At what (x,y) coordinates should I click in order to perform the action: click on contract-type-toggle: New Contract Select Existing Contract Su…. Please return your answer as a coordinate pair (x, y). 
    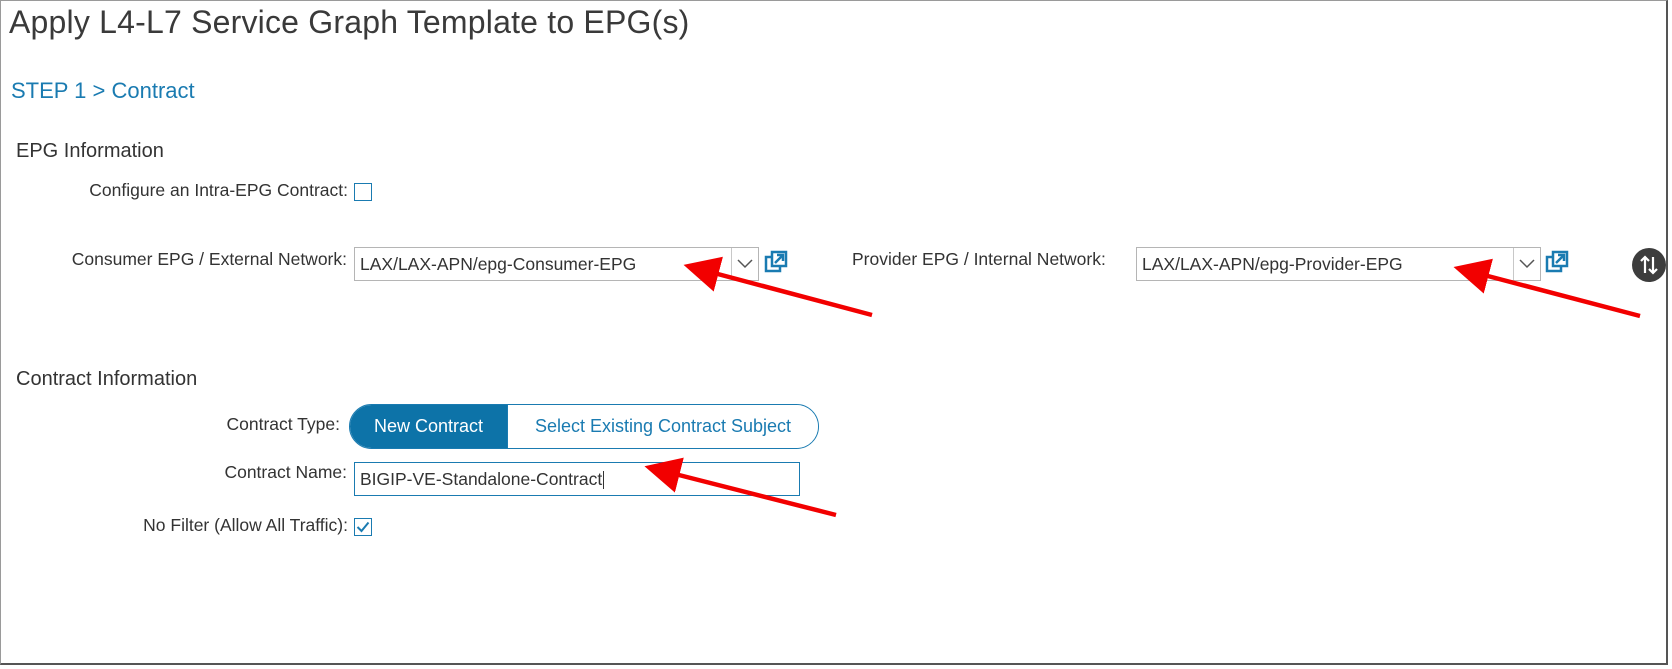
    Looking at the image, I should click on (584, 426).